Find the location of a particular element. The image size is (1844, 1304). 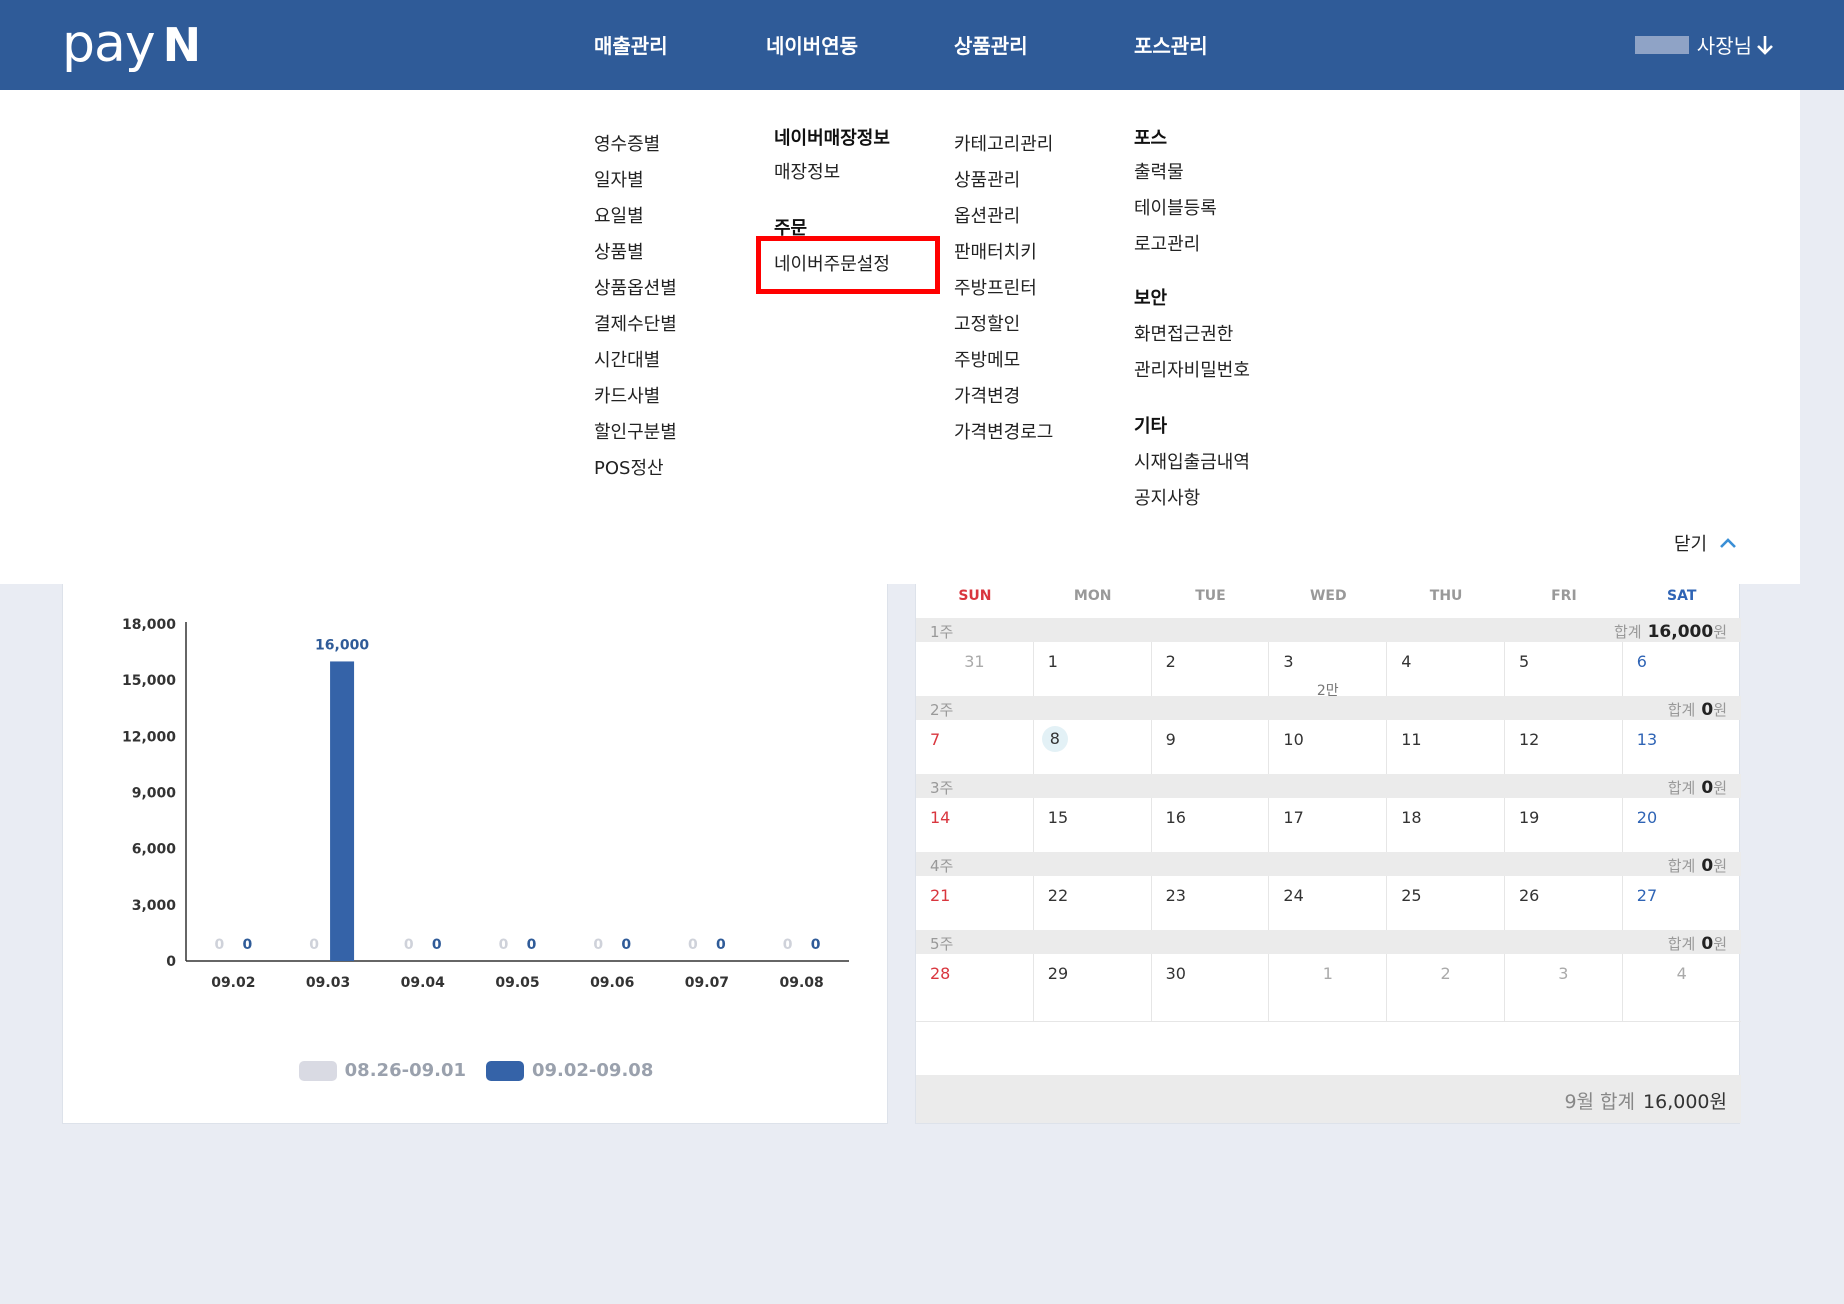

menu-option-management: 옵션관리 is located at coordinates (987, 215).